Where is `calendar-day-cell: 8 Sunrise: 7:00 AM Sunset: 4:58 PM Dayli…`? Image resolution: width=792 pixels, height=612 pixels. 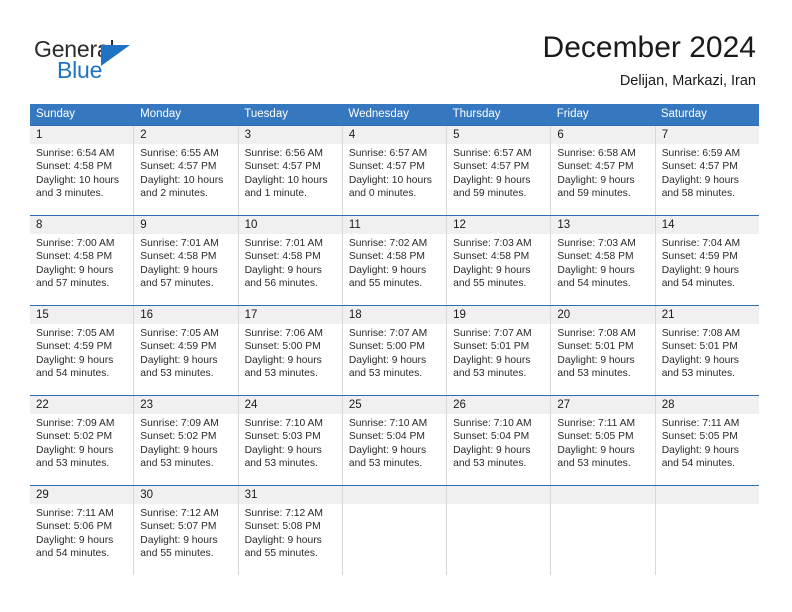 calendar-day-cell: 8 Sunrise: 7:00 AM Sunset: 4:58 PM Dayli… is located at coordinates (82, 260).